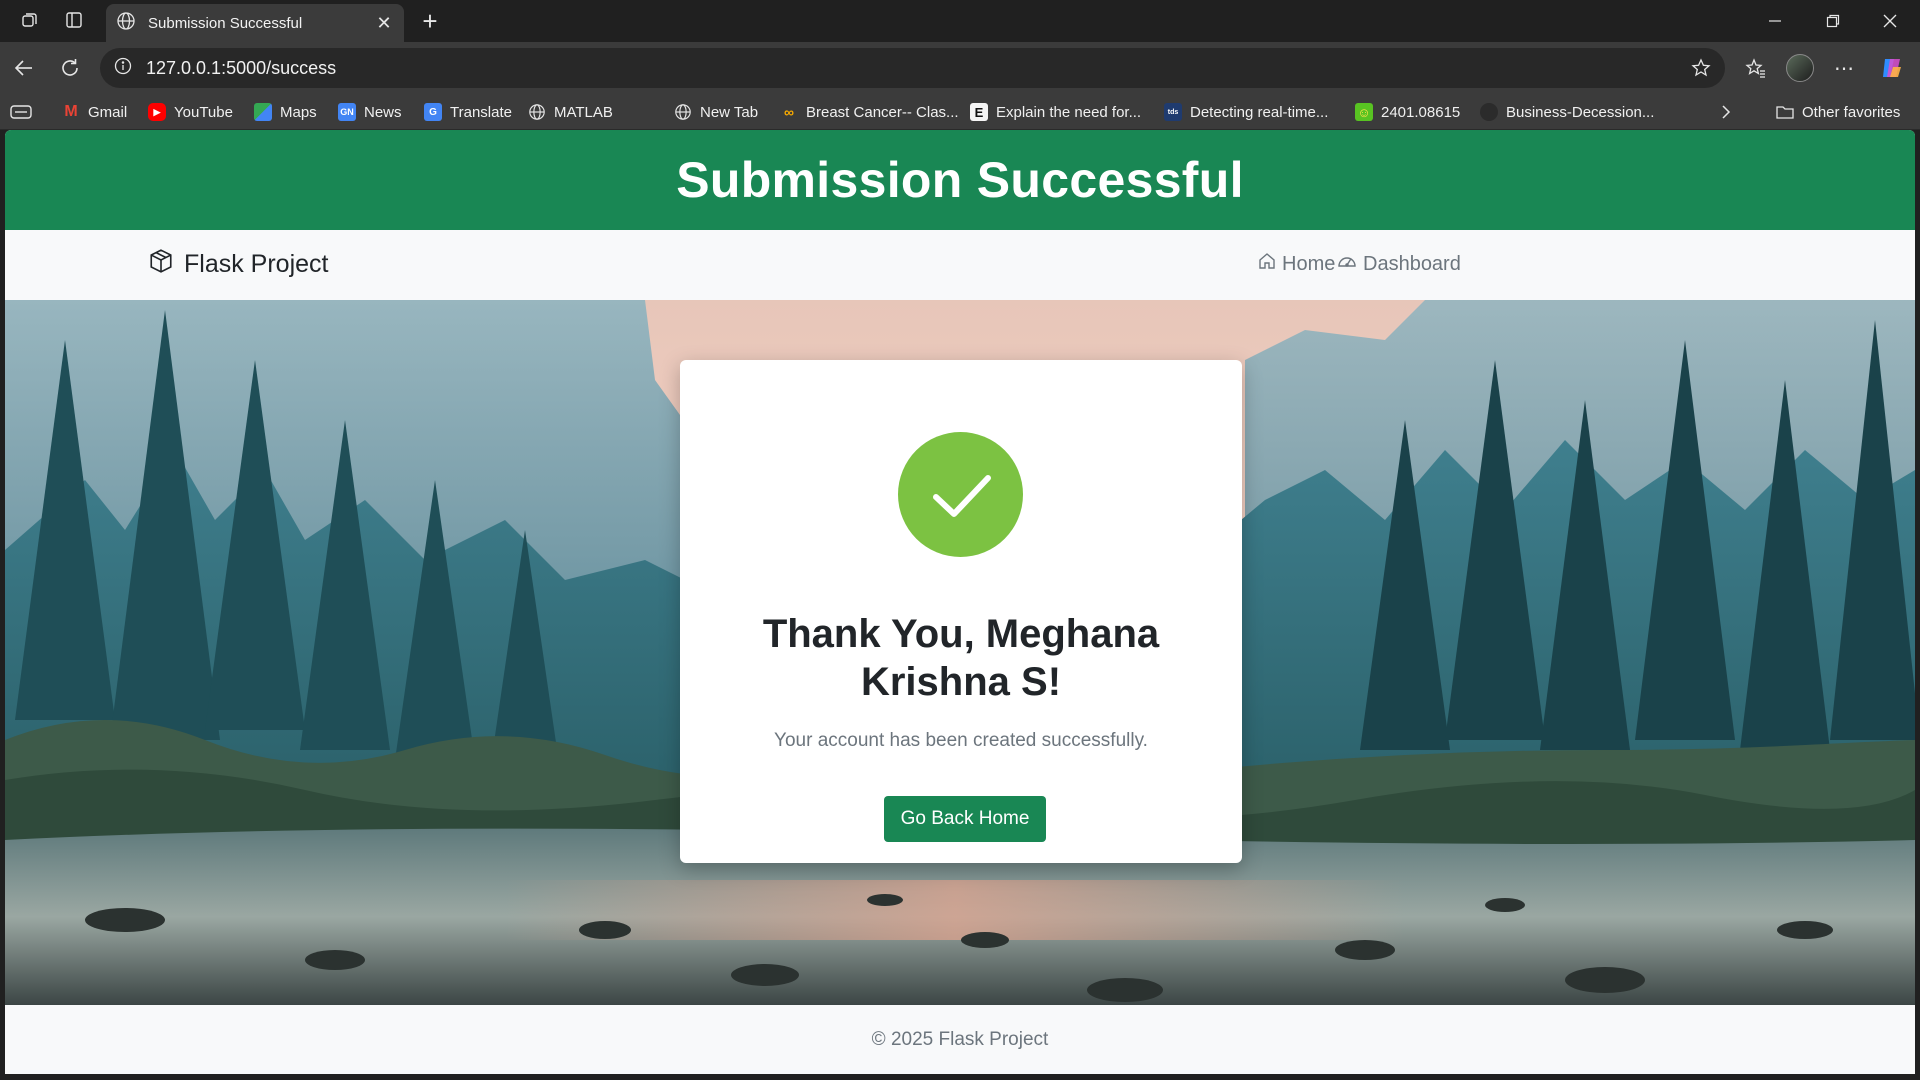  I want to click on page-footer: © 2025 Flask Project, so click(960, 1039).